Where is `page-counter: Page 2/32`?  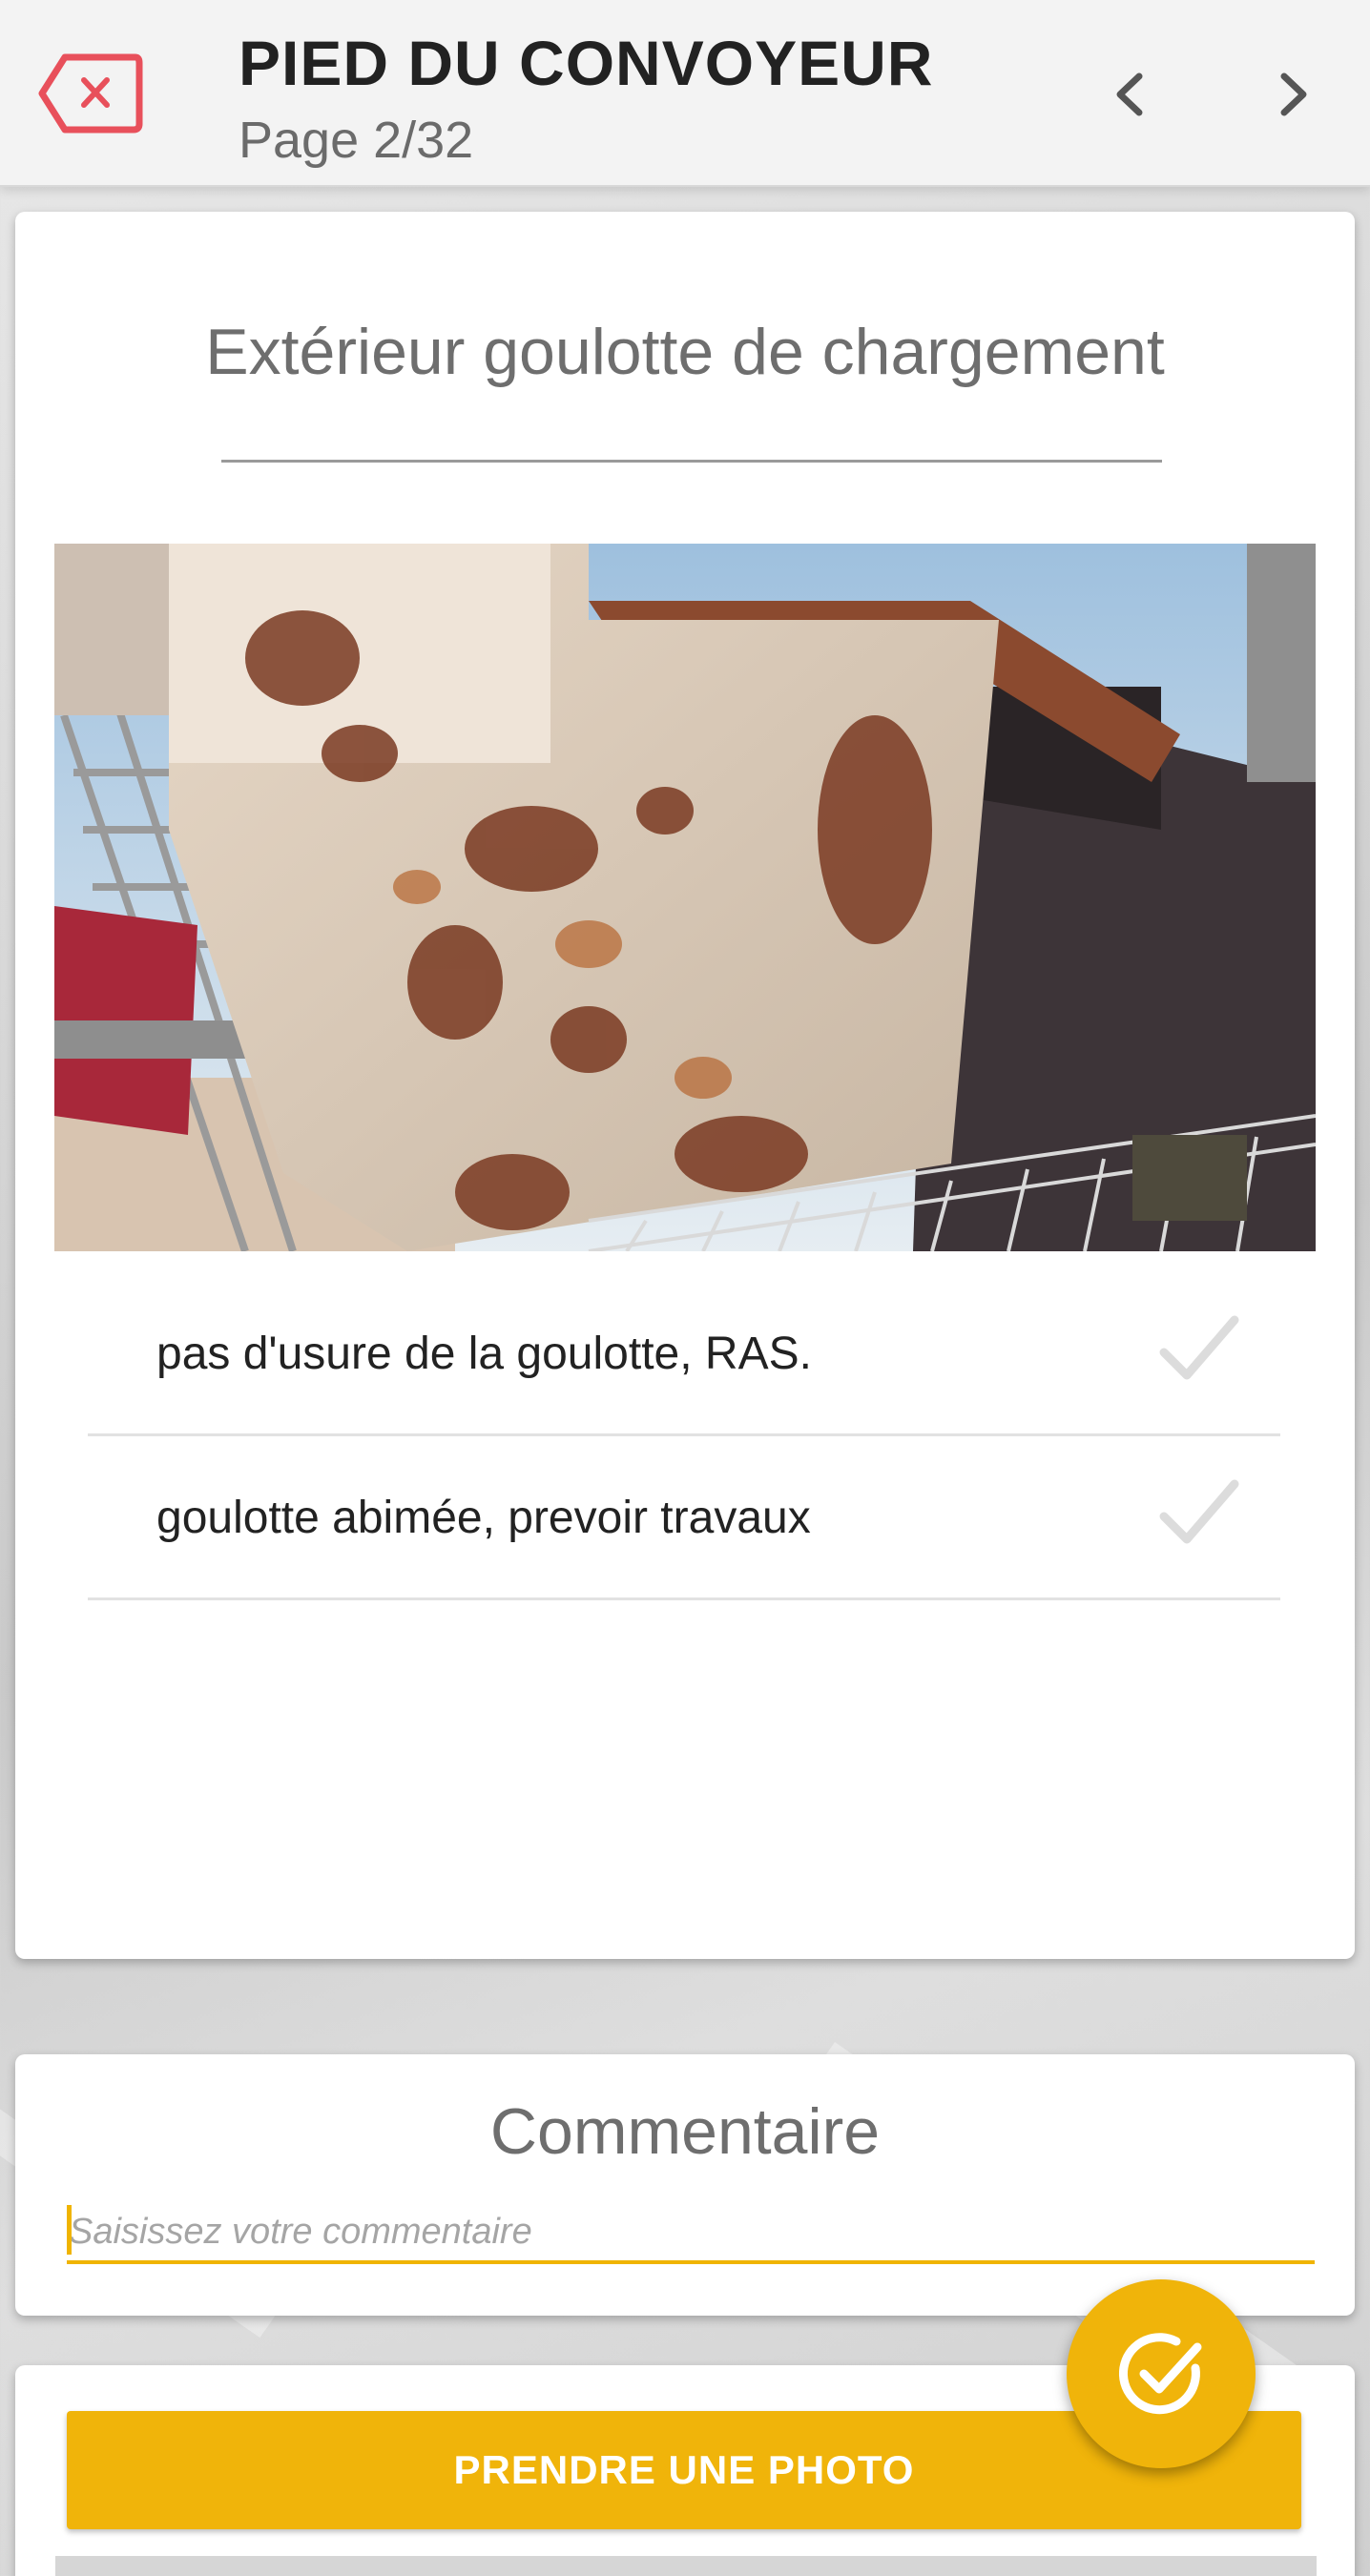 page-counter: Page 2/32 is located at coordinates (356, 140).